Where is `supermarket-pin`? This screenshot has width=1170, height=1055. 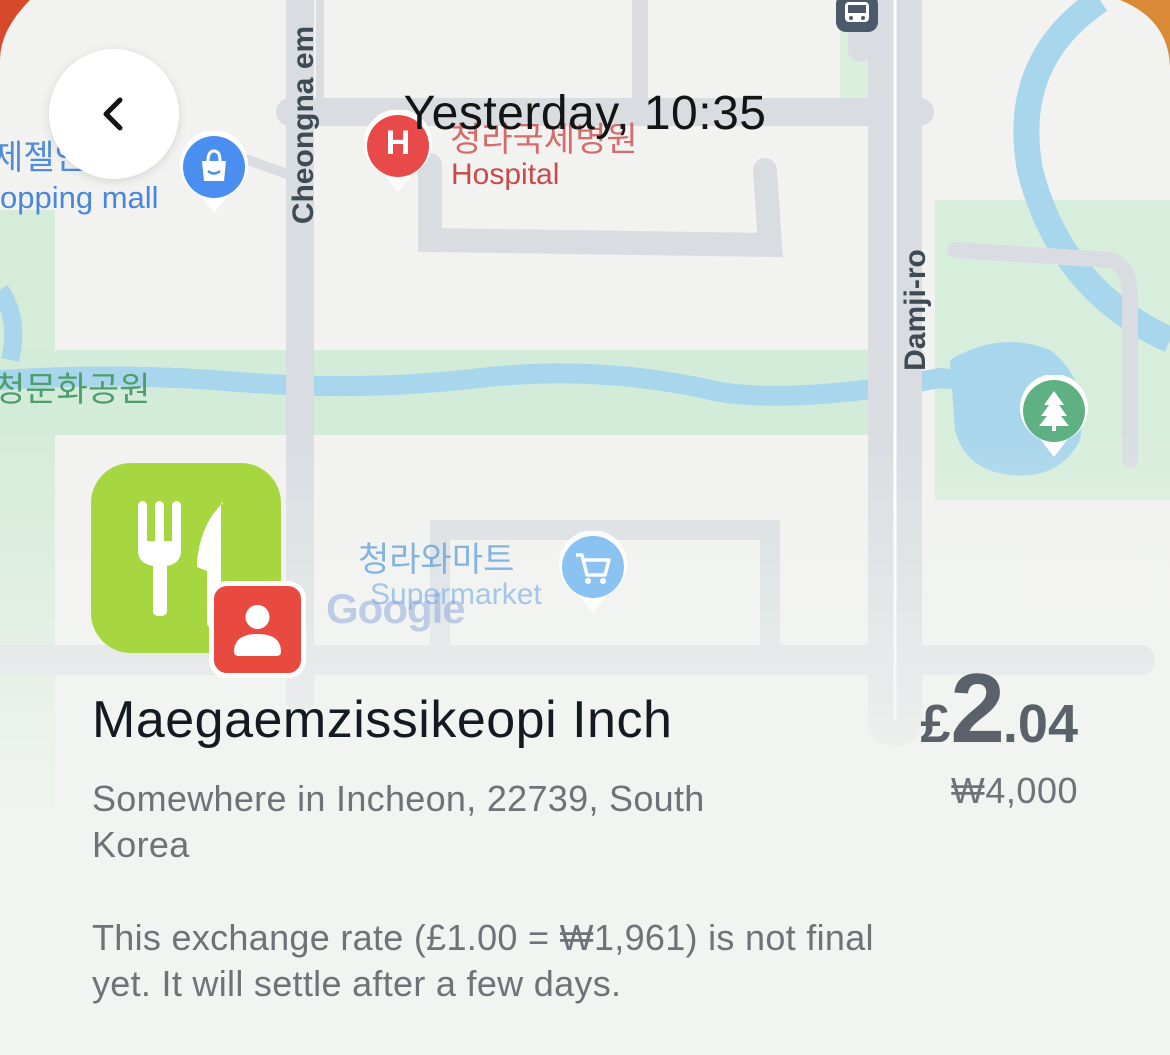
supermarket-pin is located at coordinates (593, 572).